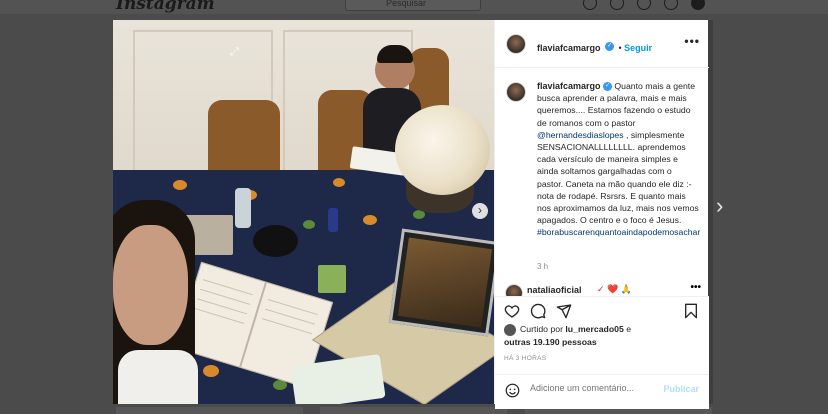  I want to click on chevron-right-icon: ›, so click(719, 206).